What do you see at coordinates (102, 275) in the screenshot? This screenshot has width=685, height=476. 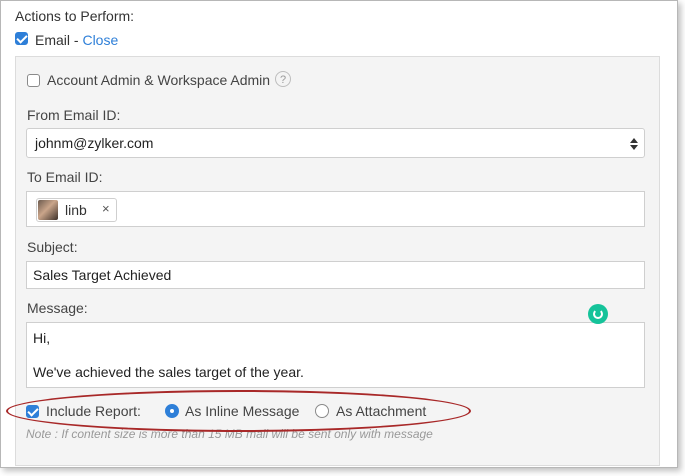 I see `subject-value: Sales Target Achieved` at bounding box center [102, 275].